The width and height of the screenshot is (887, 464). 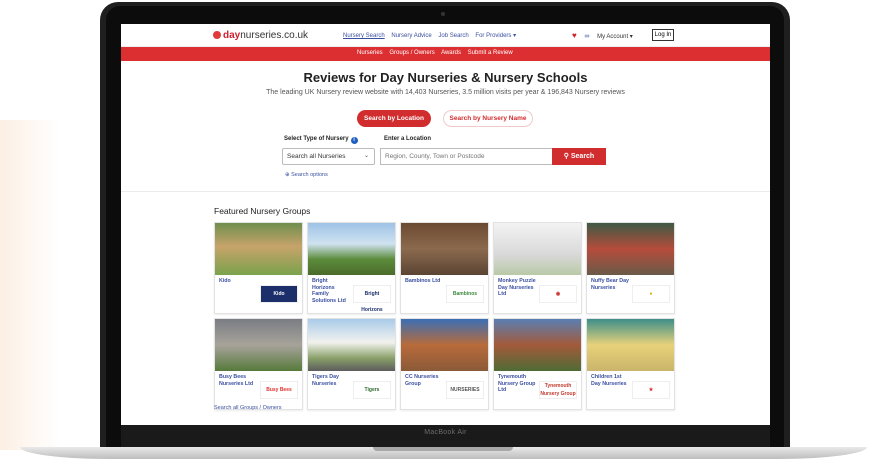 I want to click on group-logo: ★, so click(x=651, y=390).